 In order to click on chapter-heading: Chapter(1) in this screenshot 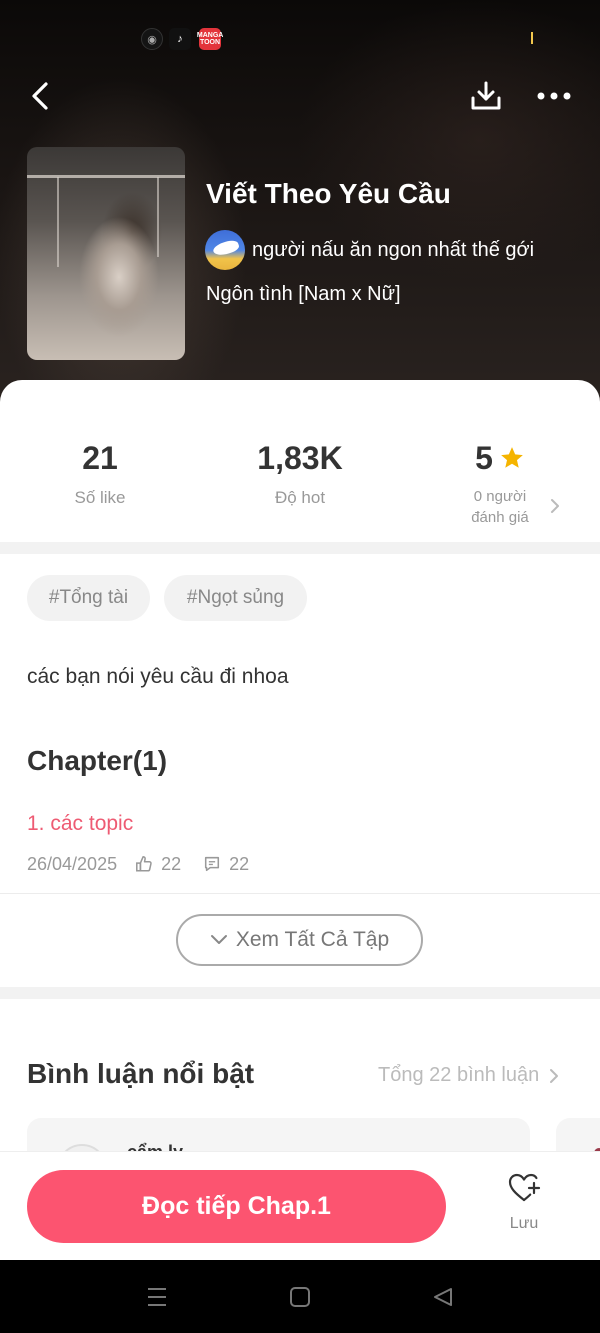, I will do `click(97, 760)`.